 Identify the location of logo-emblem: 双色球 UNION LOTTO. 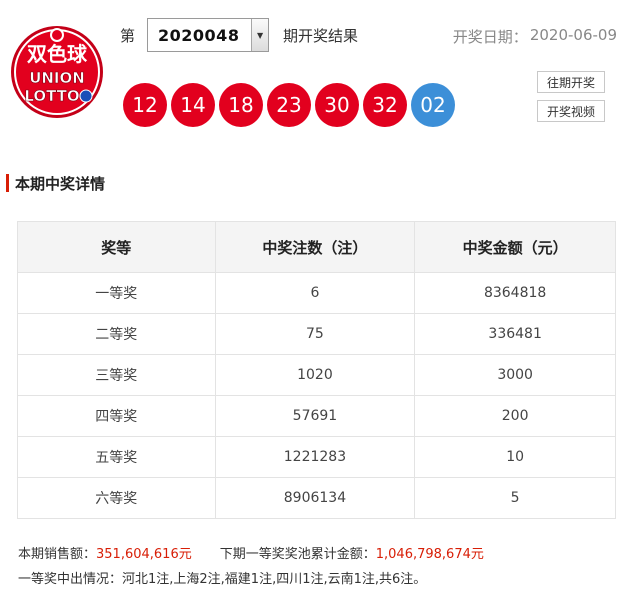
(57, 72).